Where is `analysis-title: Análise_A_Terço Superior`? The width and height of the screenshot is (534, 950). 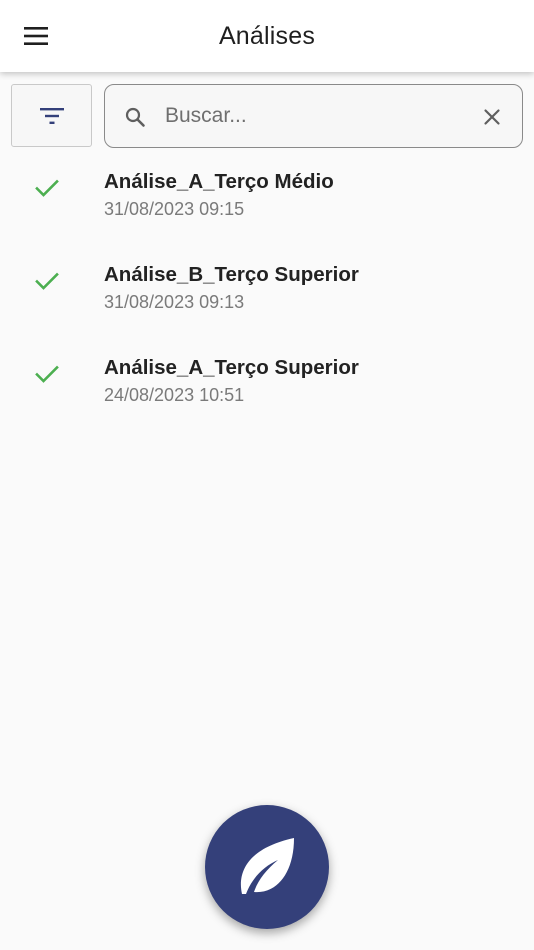
analysis-title: Análise_A_Terço Superior is located at coordinates (231, 367).